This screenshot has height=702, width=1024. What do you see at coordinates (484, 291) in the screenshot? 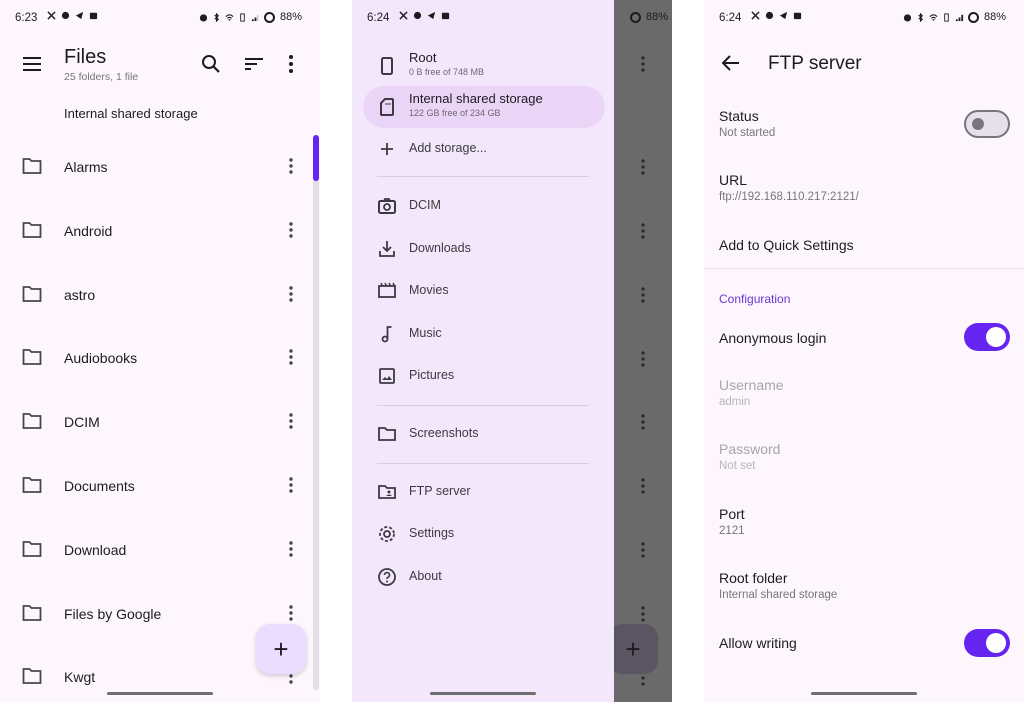
I see `drawer-item-movies: Movies` at bounding box center [484, 291].